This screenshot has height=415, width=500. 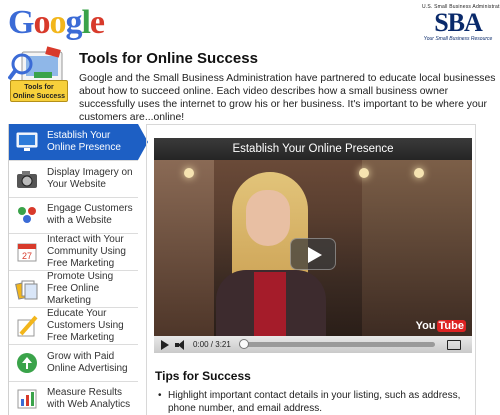 I want to click on play-icon, so click(x=165, y=344).